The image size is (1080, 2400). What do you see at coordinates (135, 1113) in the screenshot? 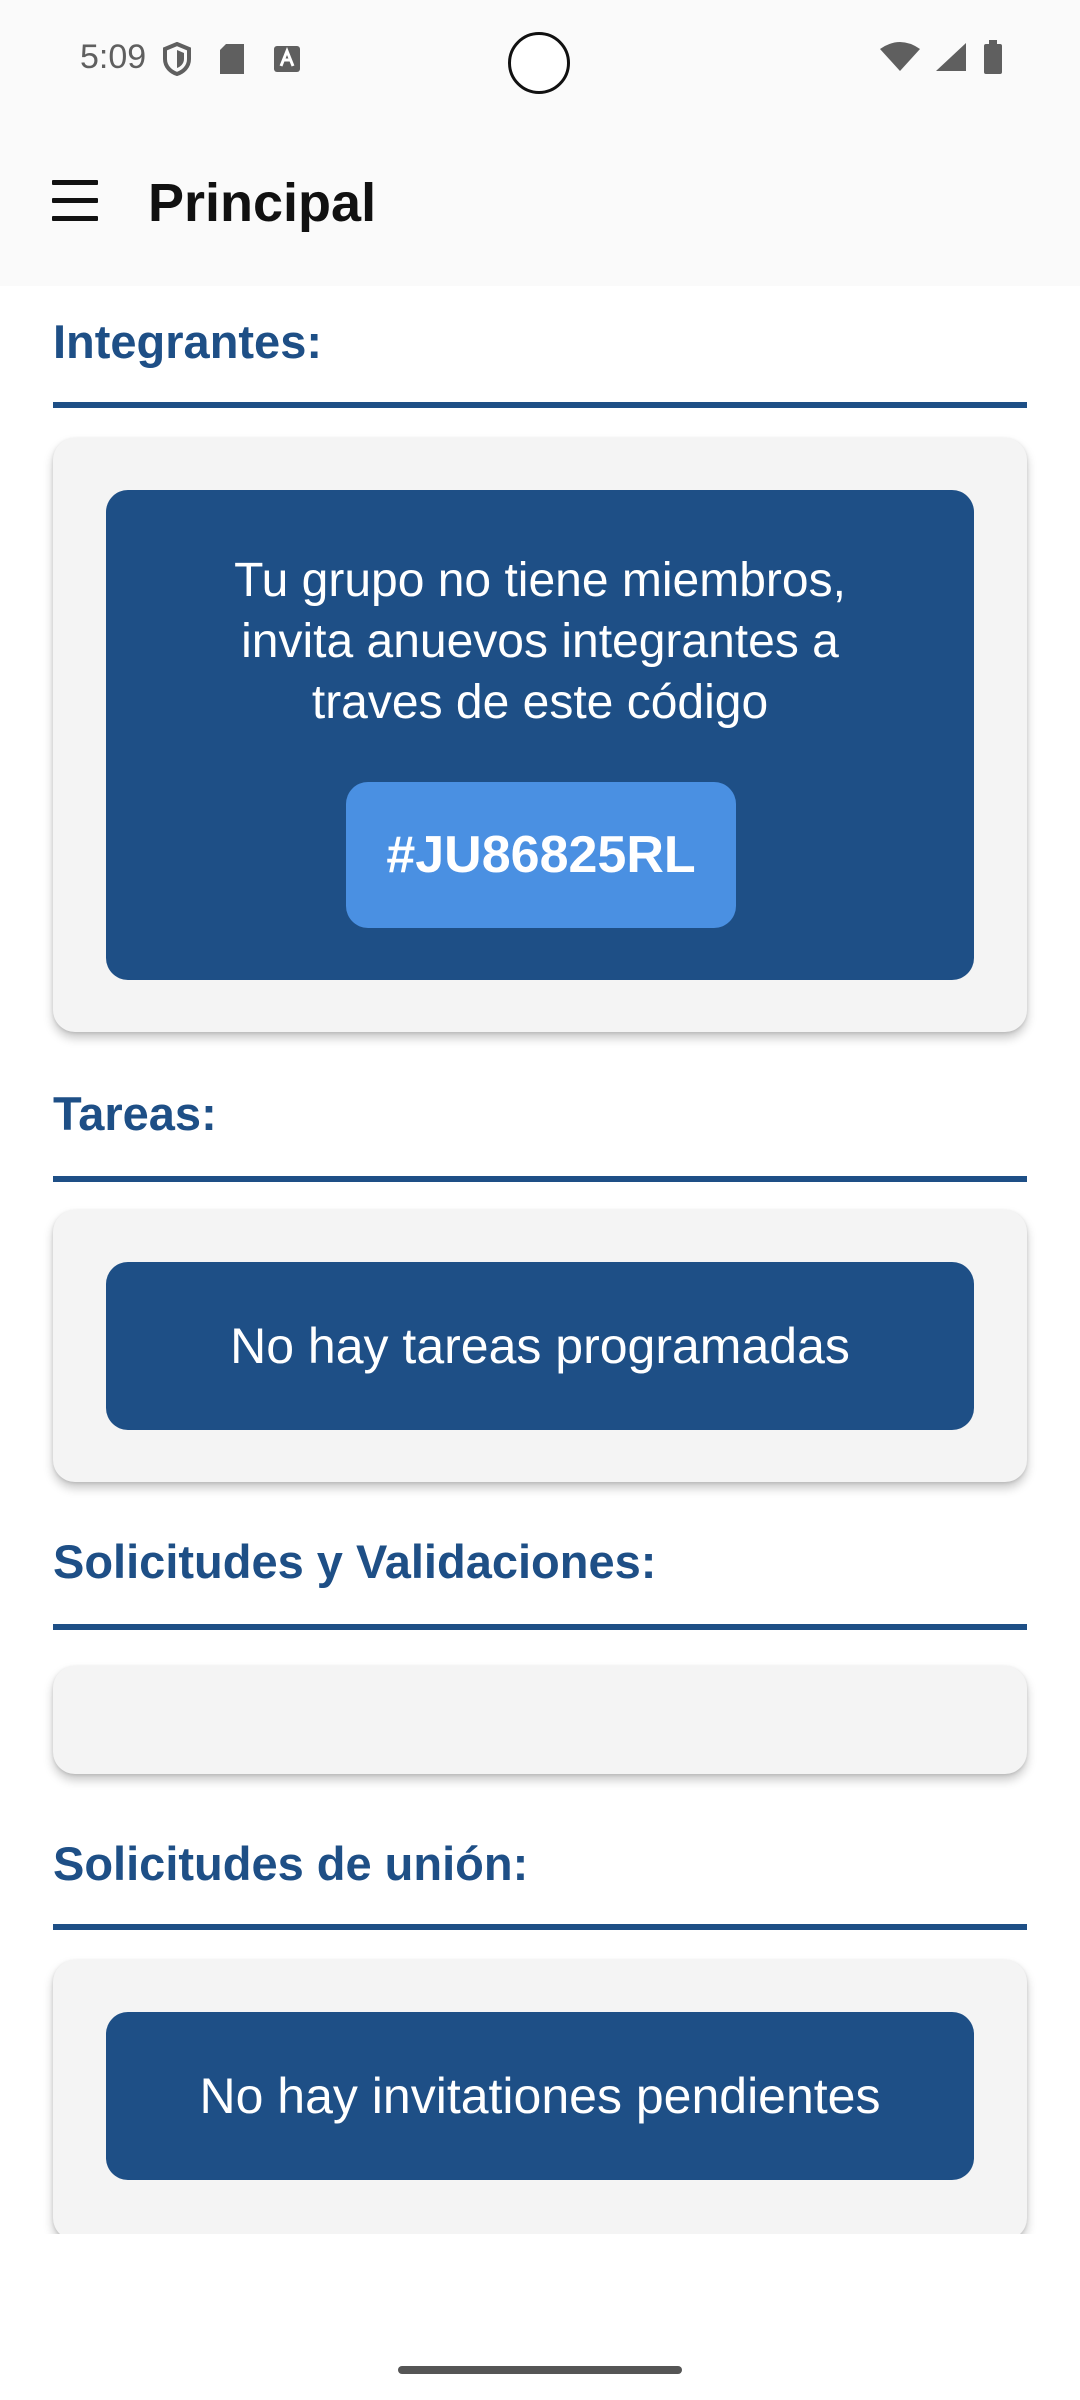
I see `section-title-tasks: Tareas:` at bounding box center [135, 1113].